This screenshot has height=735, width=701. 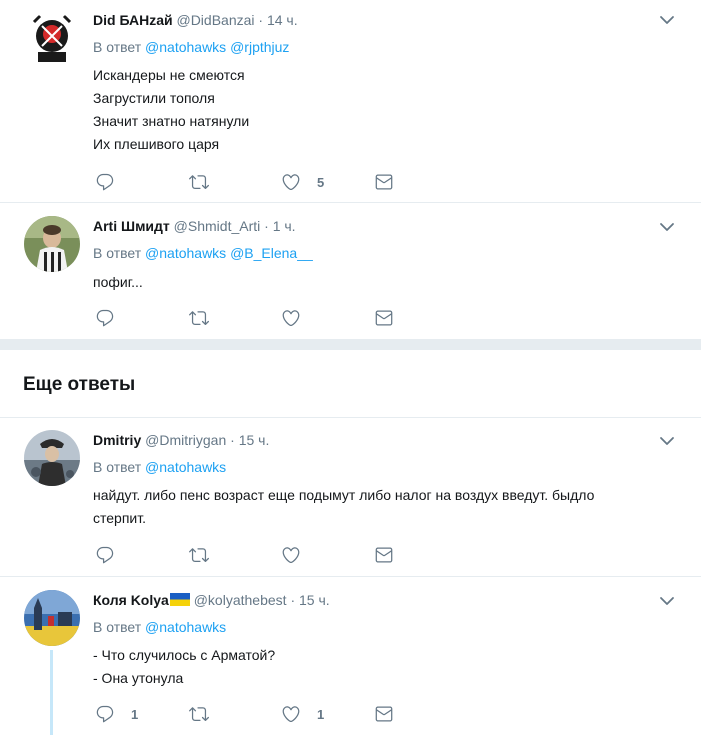 I want to click on tweet-header: Dmitriy @Dmitriygan · 15 ч., so click(x=181, y=440).